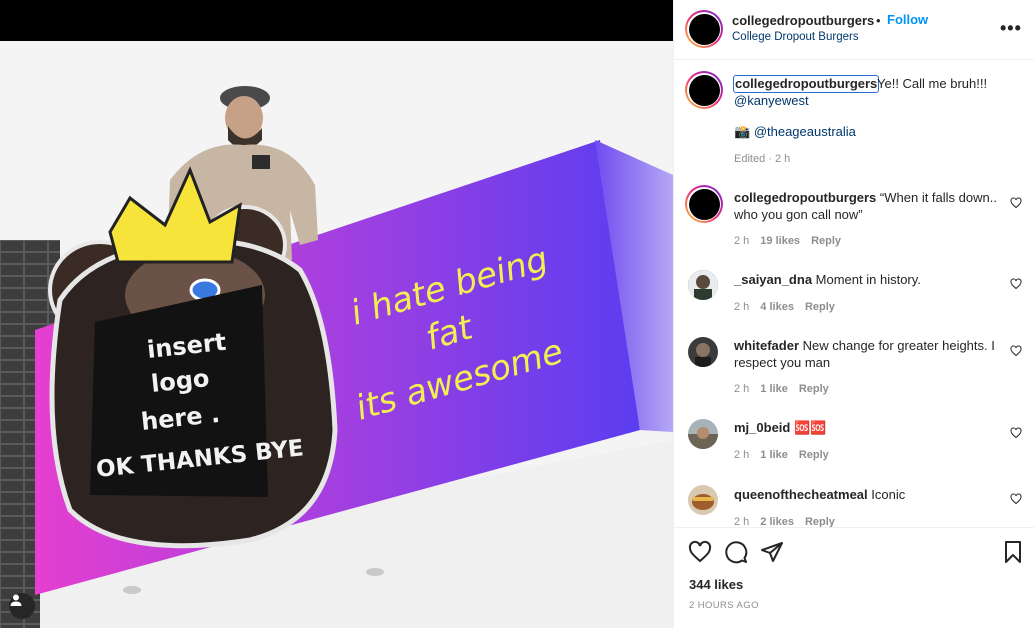 Image resolution: width=1034 pixels, height=628 pixels. I want to click on caption-mention-line: 📸 @theageaustralia, so click(795, 132).